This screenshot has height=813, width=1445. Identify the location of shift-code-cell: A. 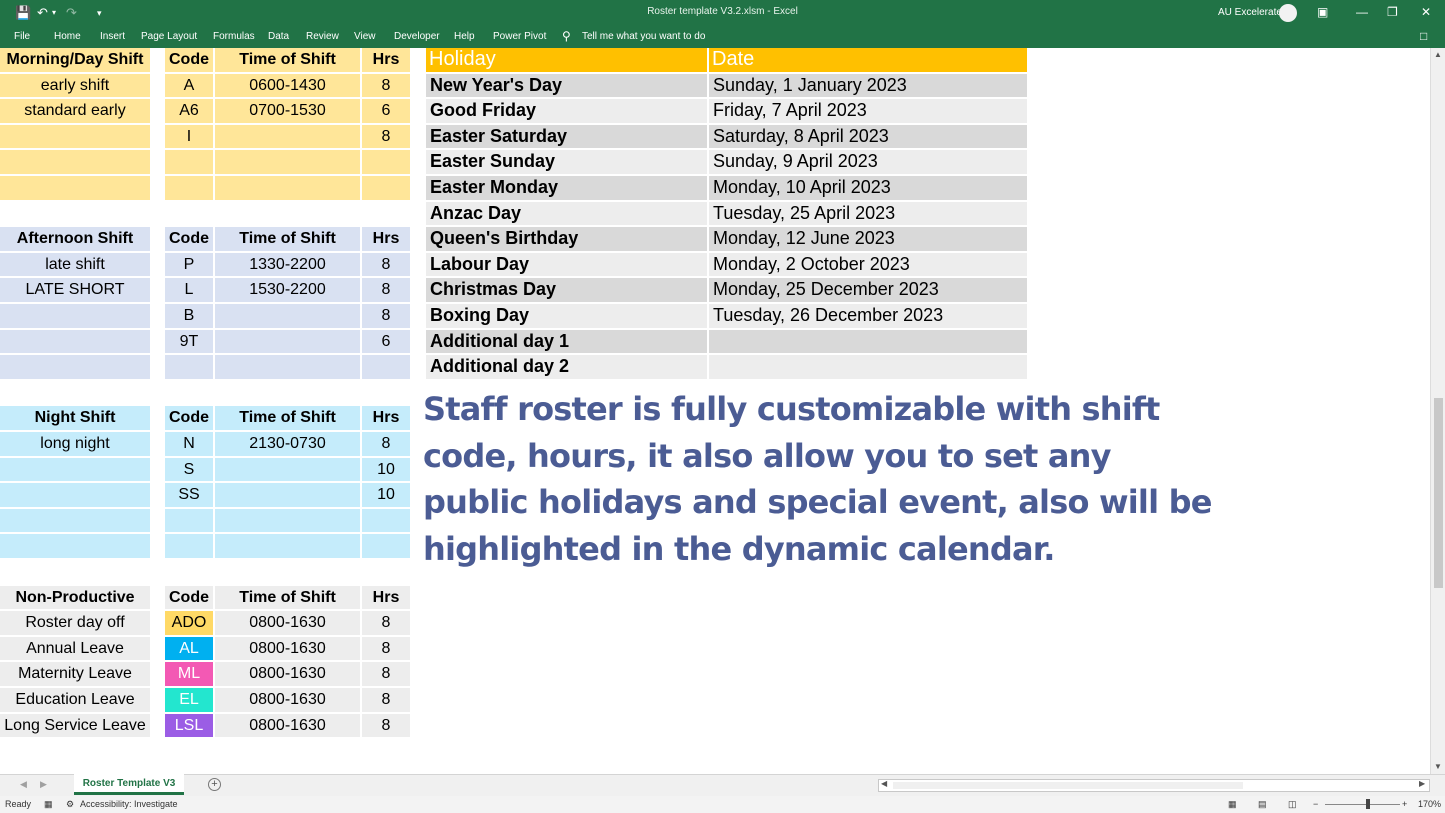
(189, 85).